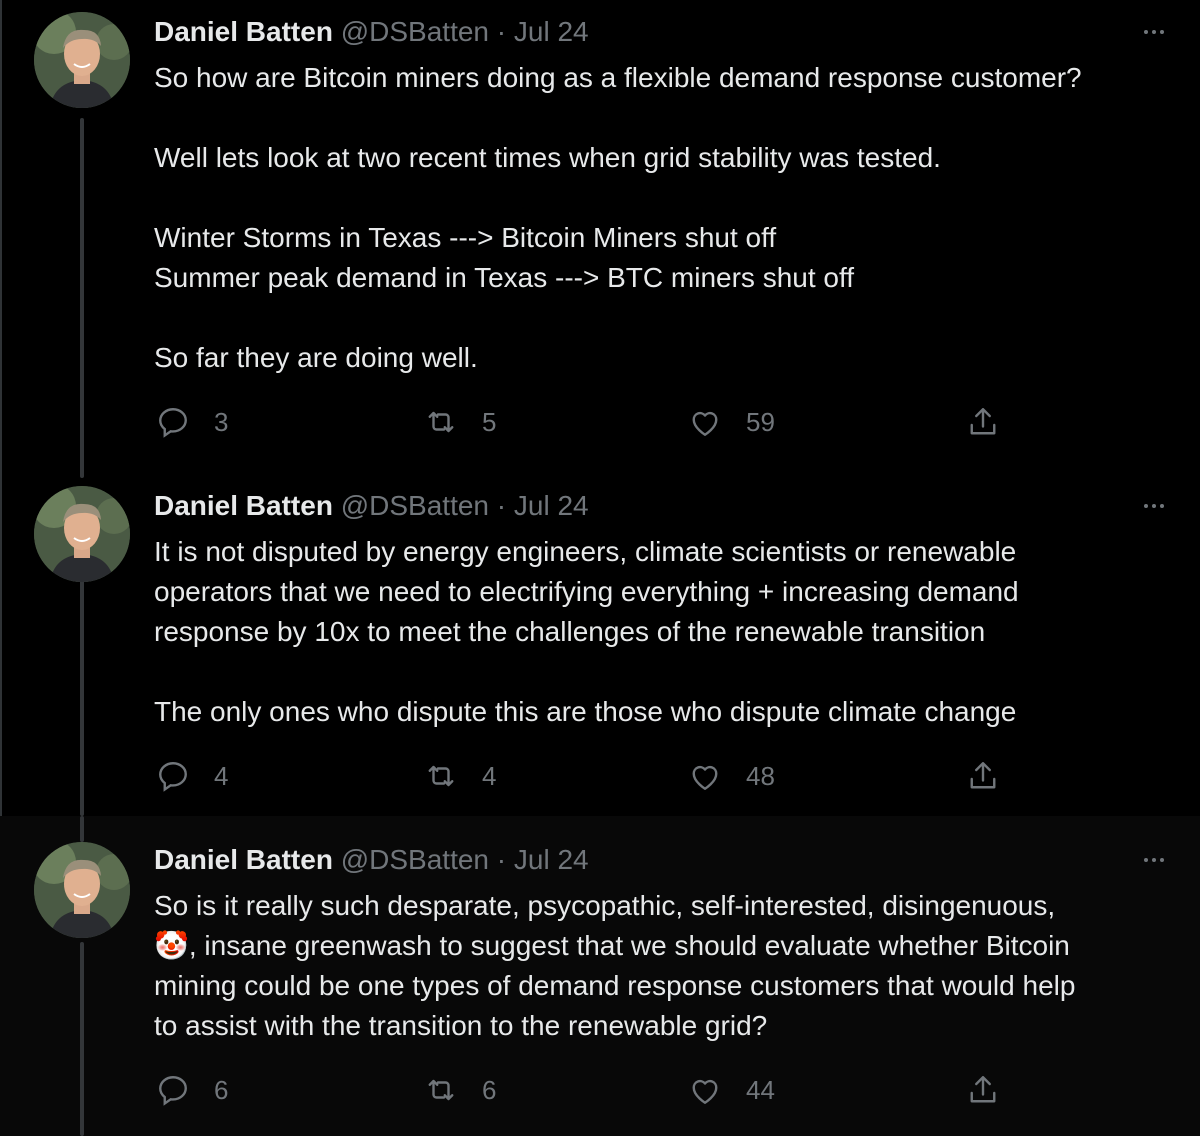 This screenshot has height=1136, width=1200. I want to click on retweet-count: 4, so click(489, 775).